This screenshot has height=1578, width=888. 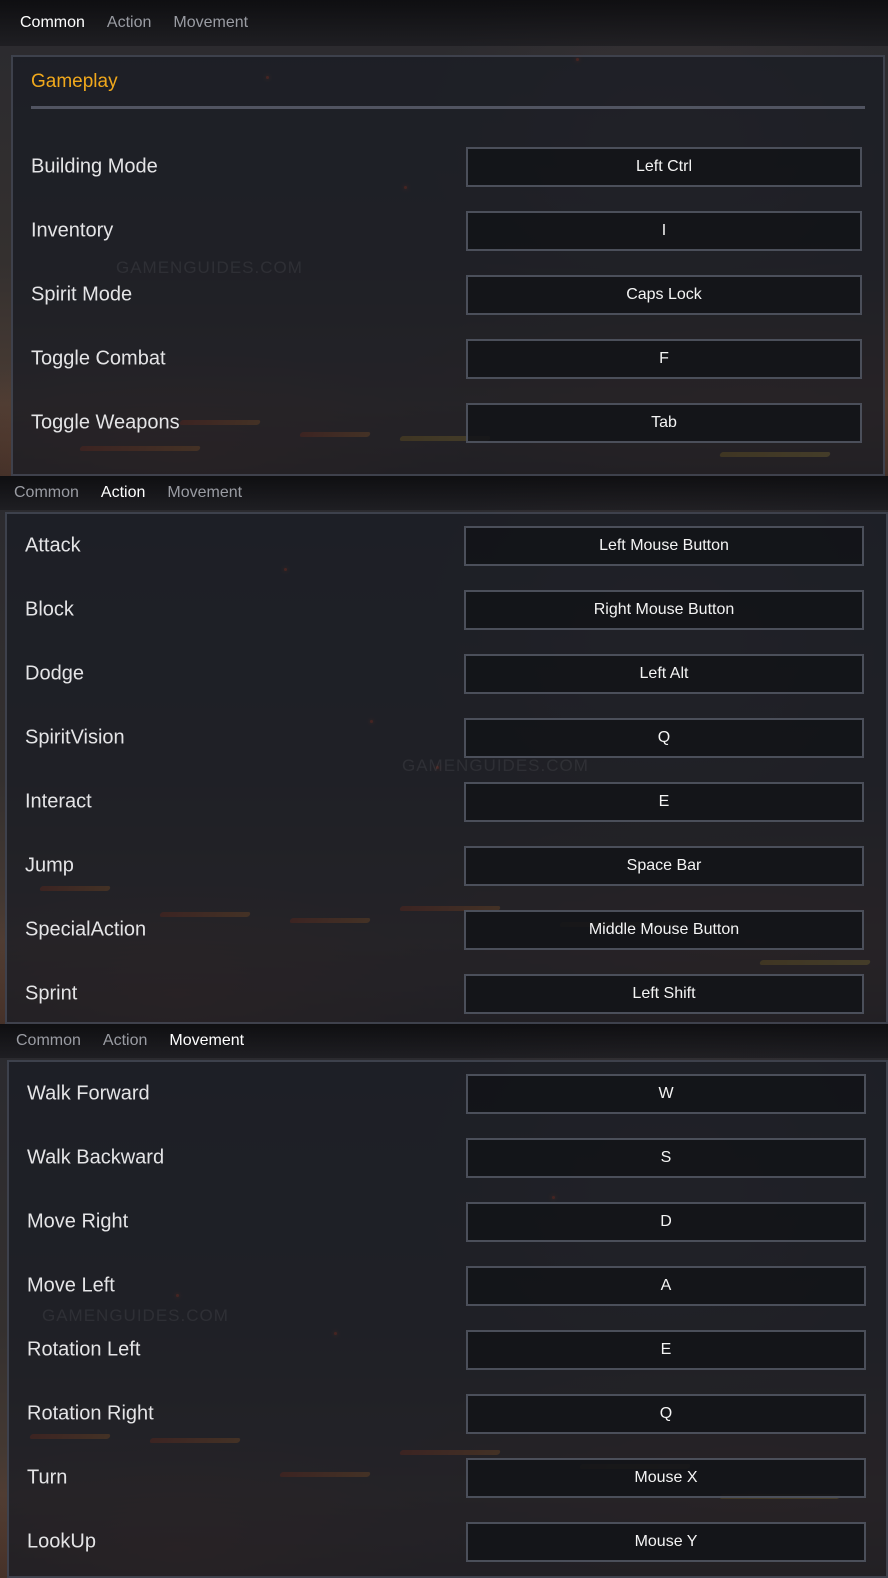 What do you see at coordinates (448, 295) in the screenshot?
I see `binding-row-spirit-mode: Spirit Mode Caps Lock` at bounding box center [448, 295].